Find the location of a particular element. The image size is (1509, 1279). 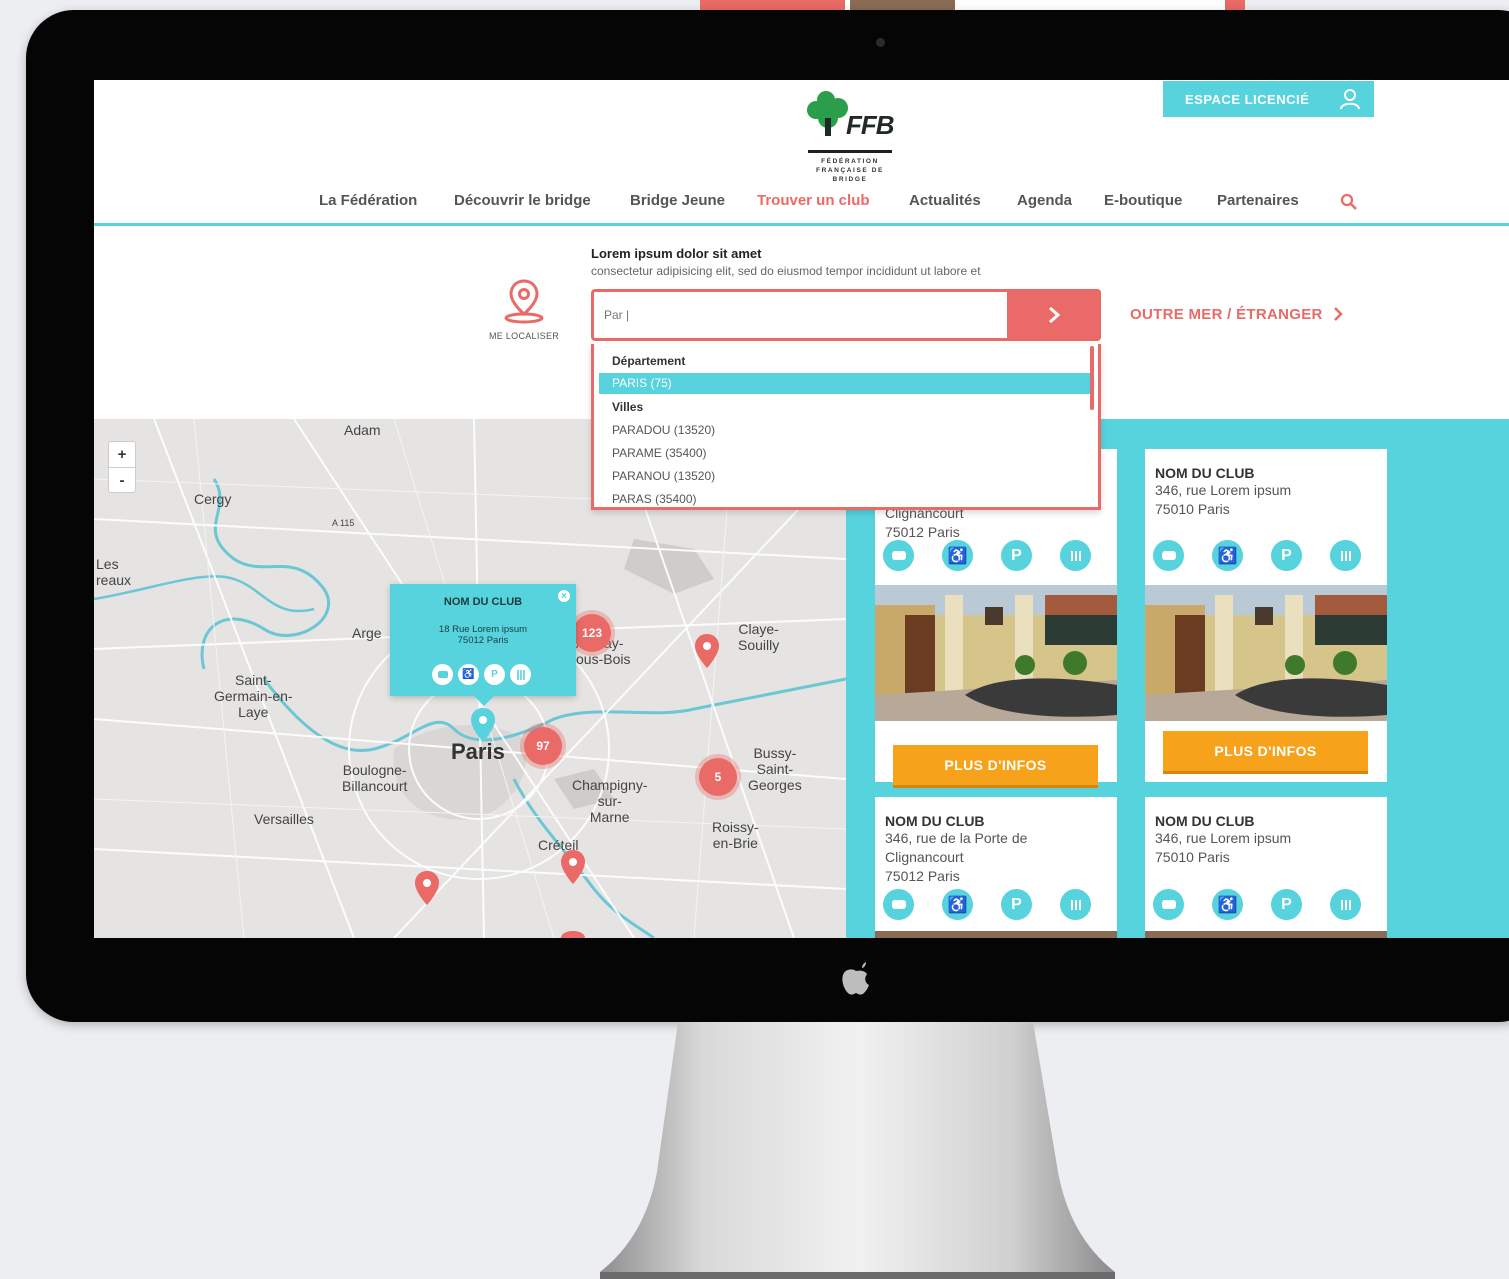

dropdown-group-villes: Villes is located at coordinates (628, 407).